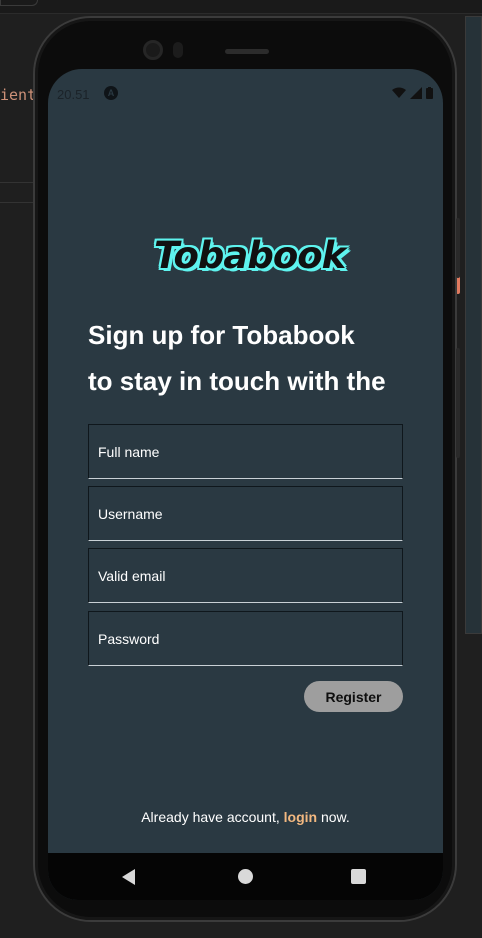 Image resolution: width=482 pixels, height=938 pixels. What do you see at coordinates (353, 696) in the screenshot?
I see `register-button: Register` at bounding box center [353, 696].